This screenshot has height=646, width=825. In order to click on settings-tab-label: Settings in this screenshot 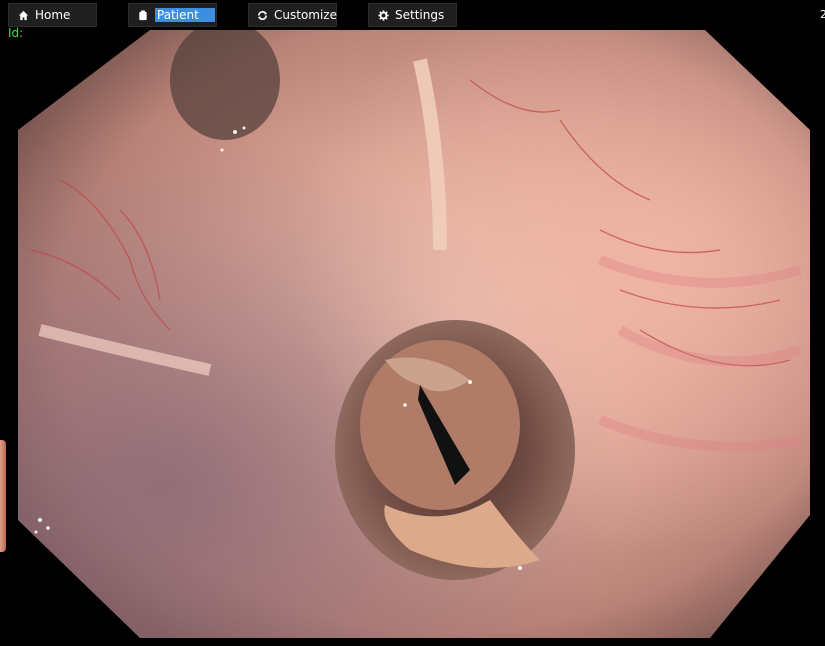, I will do `click(420, 15)`.